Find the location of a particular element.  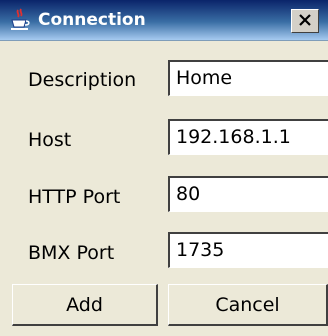

cancel-button-label: Cancel is located at coordinates (247, 304).